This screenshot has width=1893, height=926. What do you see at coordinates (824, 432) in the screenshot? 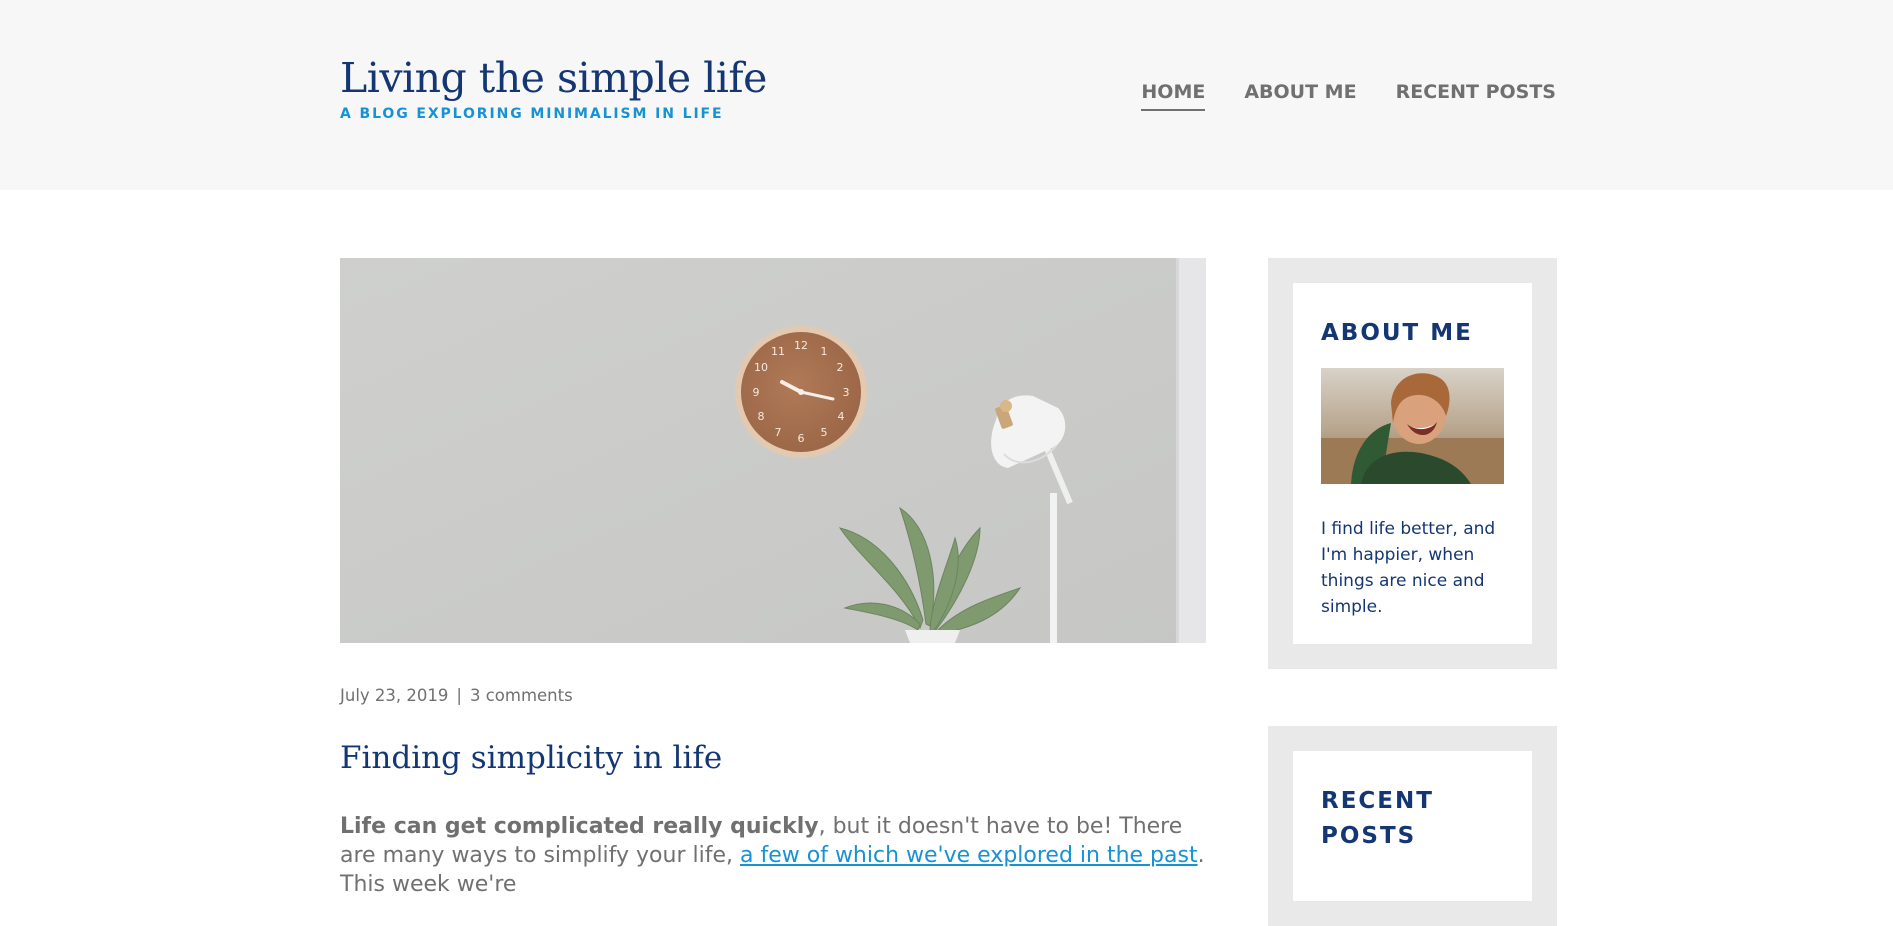
I see `svg-text: 5` at bounding box center [824, 432].